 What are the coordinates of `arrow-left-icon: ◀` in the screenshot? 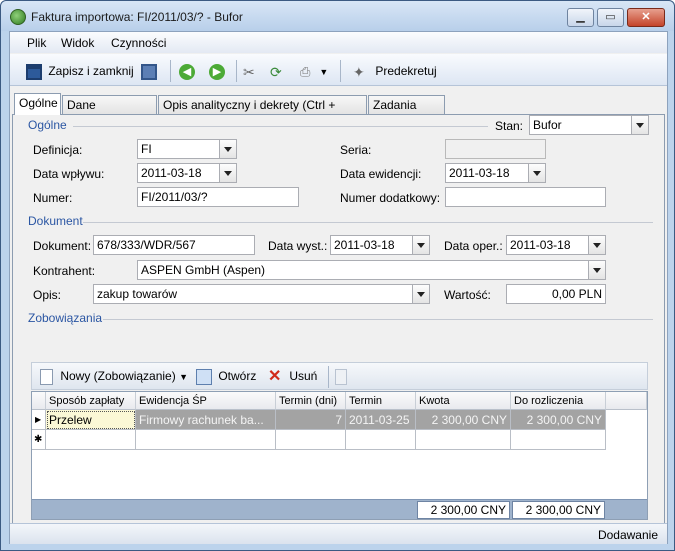 It's located at (187, 71).